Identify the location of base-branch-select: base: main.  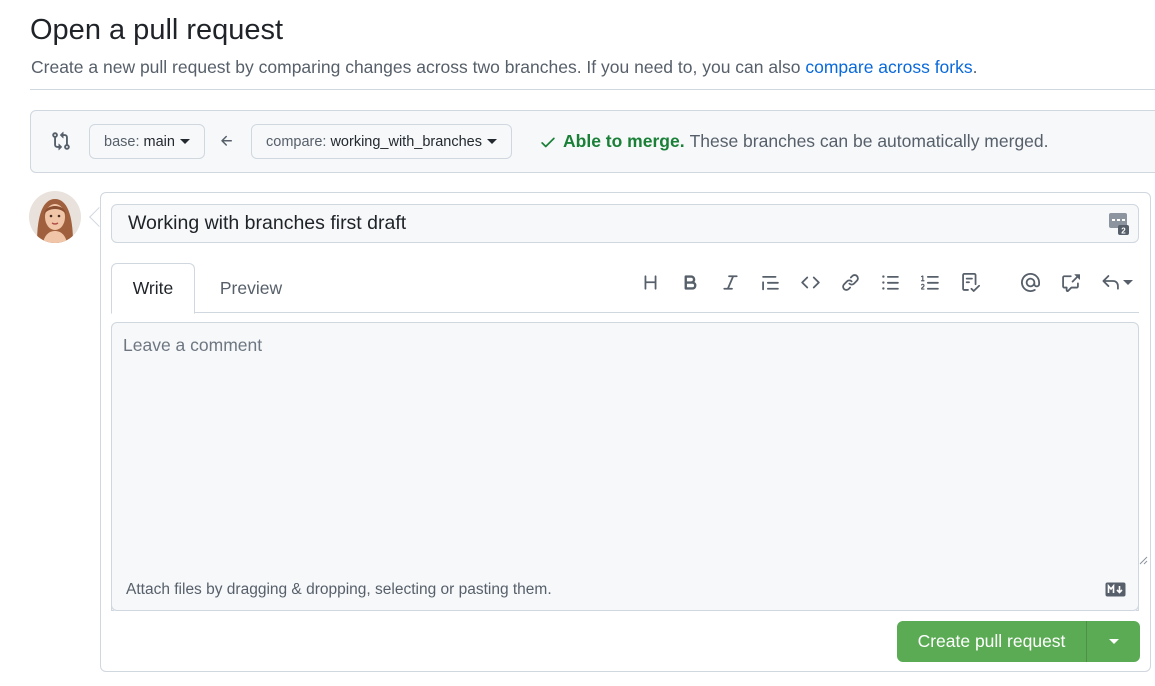
(147, 141).